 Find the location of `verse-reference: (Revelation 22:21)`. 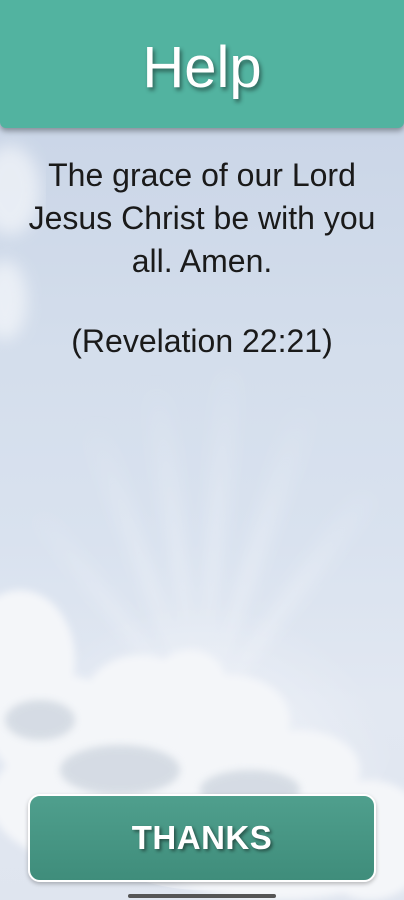

verse-reference: (Revelation 22:21) is located at coordinates (202, 341).